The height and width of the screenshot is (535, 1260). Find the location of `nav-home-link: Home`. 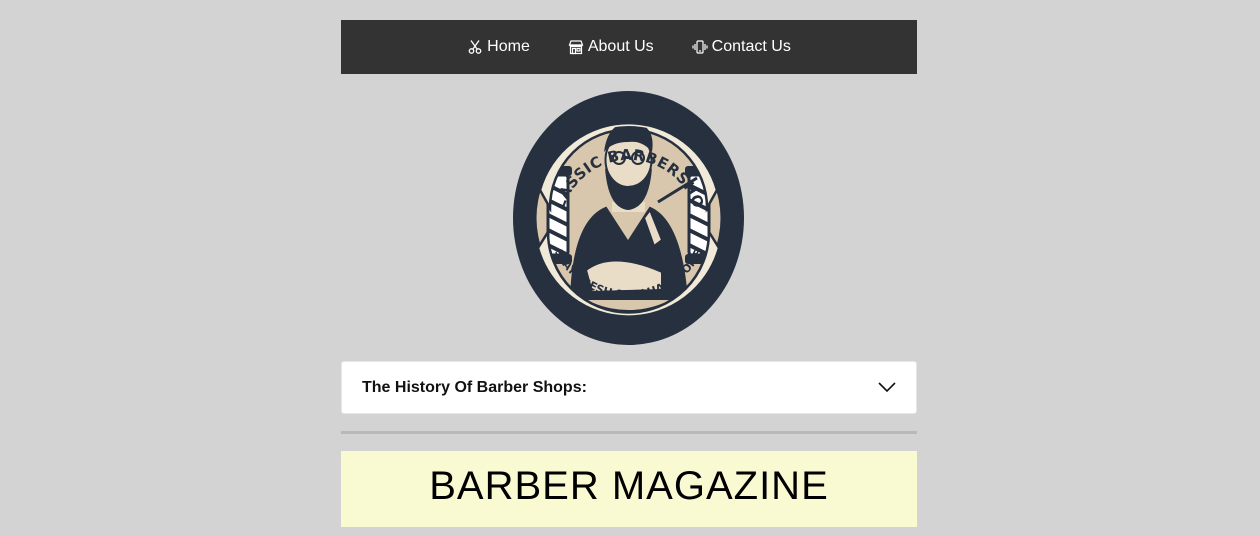

nav-home-link: Home is located at coordinates (498, 47).